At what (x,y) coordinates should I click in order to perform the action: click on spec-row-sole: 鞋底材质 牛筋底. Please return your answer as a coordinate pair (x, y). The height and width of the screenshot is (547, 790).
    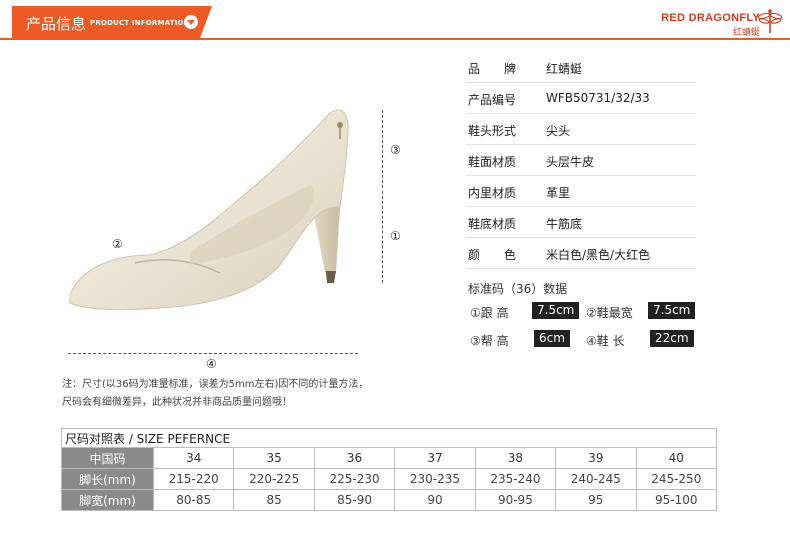
    Looking at the image, I should click on (581, 222).